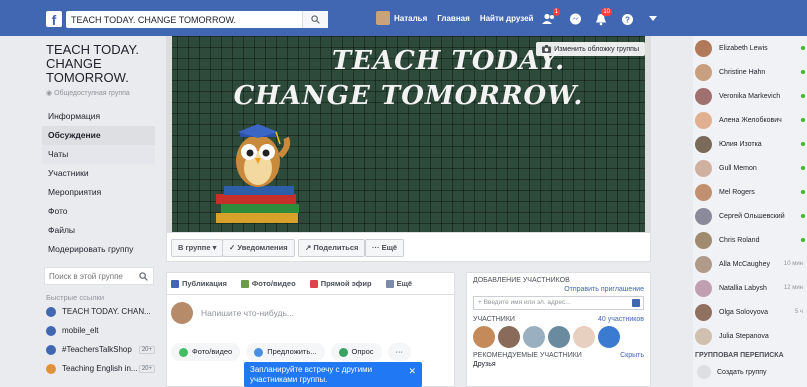 Image resolution: width=807 pixels, height=387 pixels. I want to click on chat-contact: Алена Желобкович, so click(750, 120).